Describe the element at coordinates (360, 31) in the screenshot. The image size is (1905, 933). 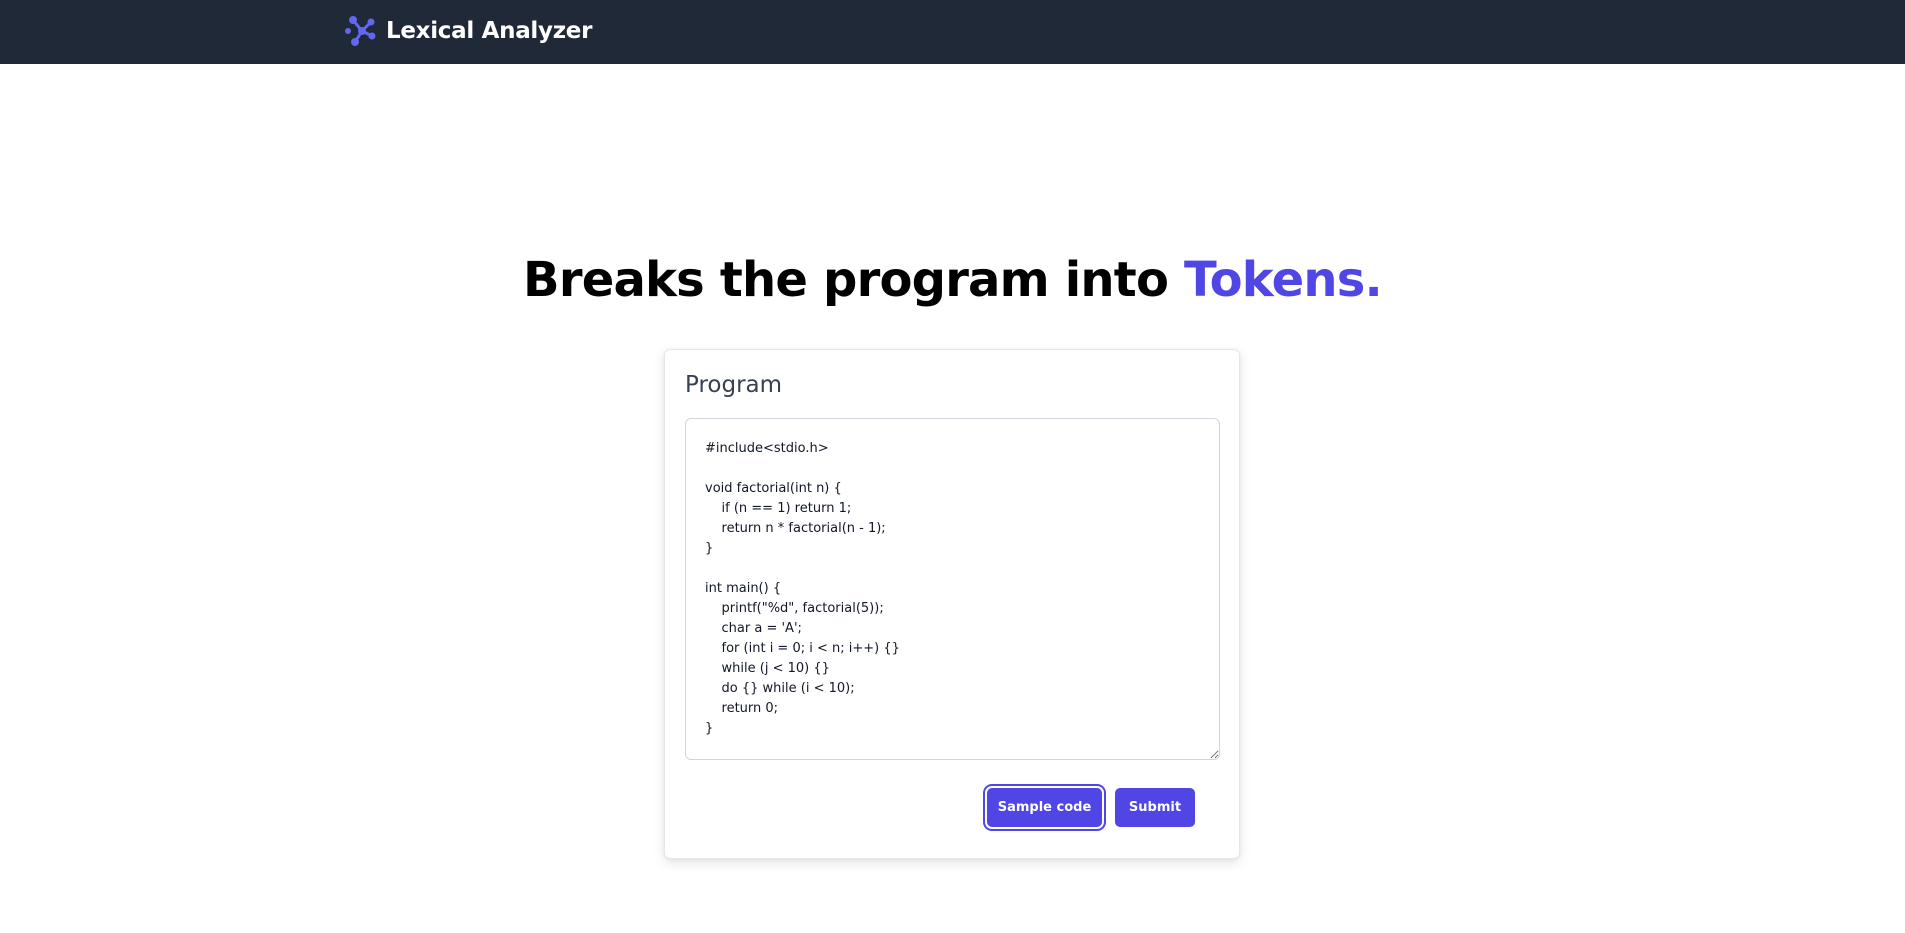
I see `lexer-logo-icon` at that location.